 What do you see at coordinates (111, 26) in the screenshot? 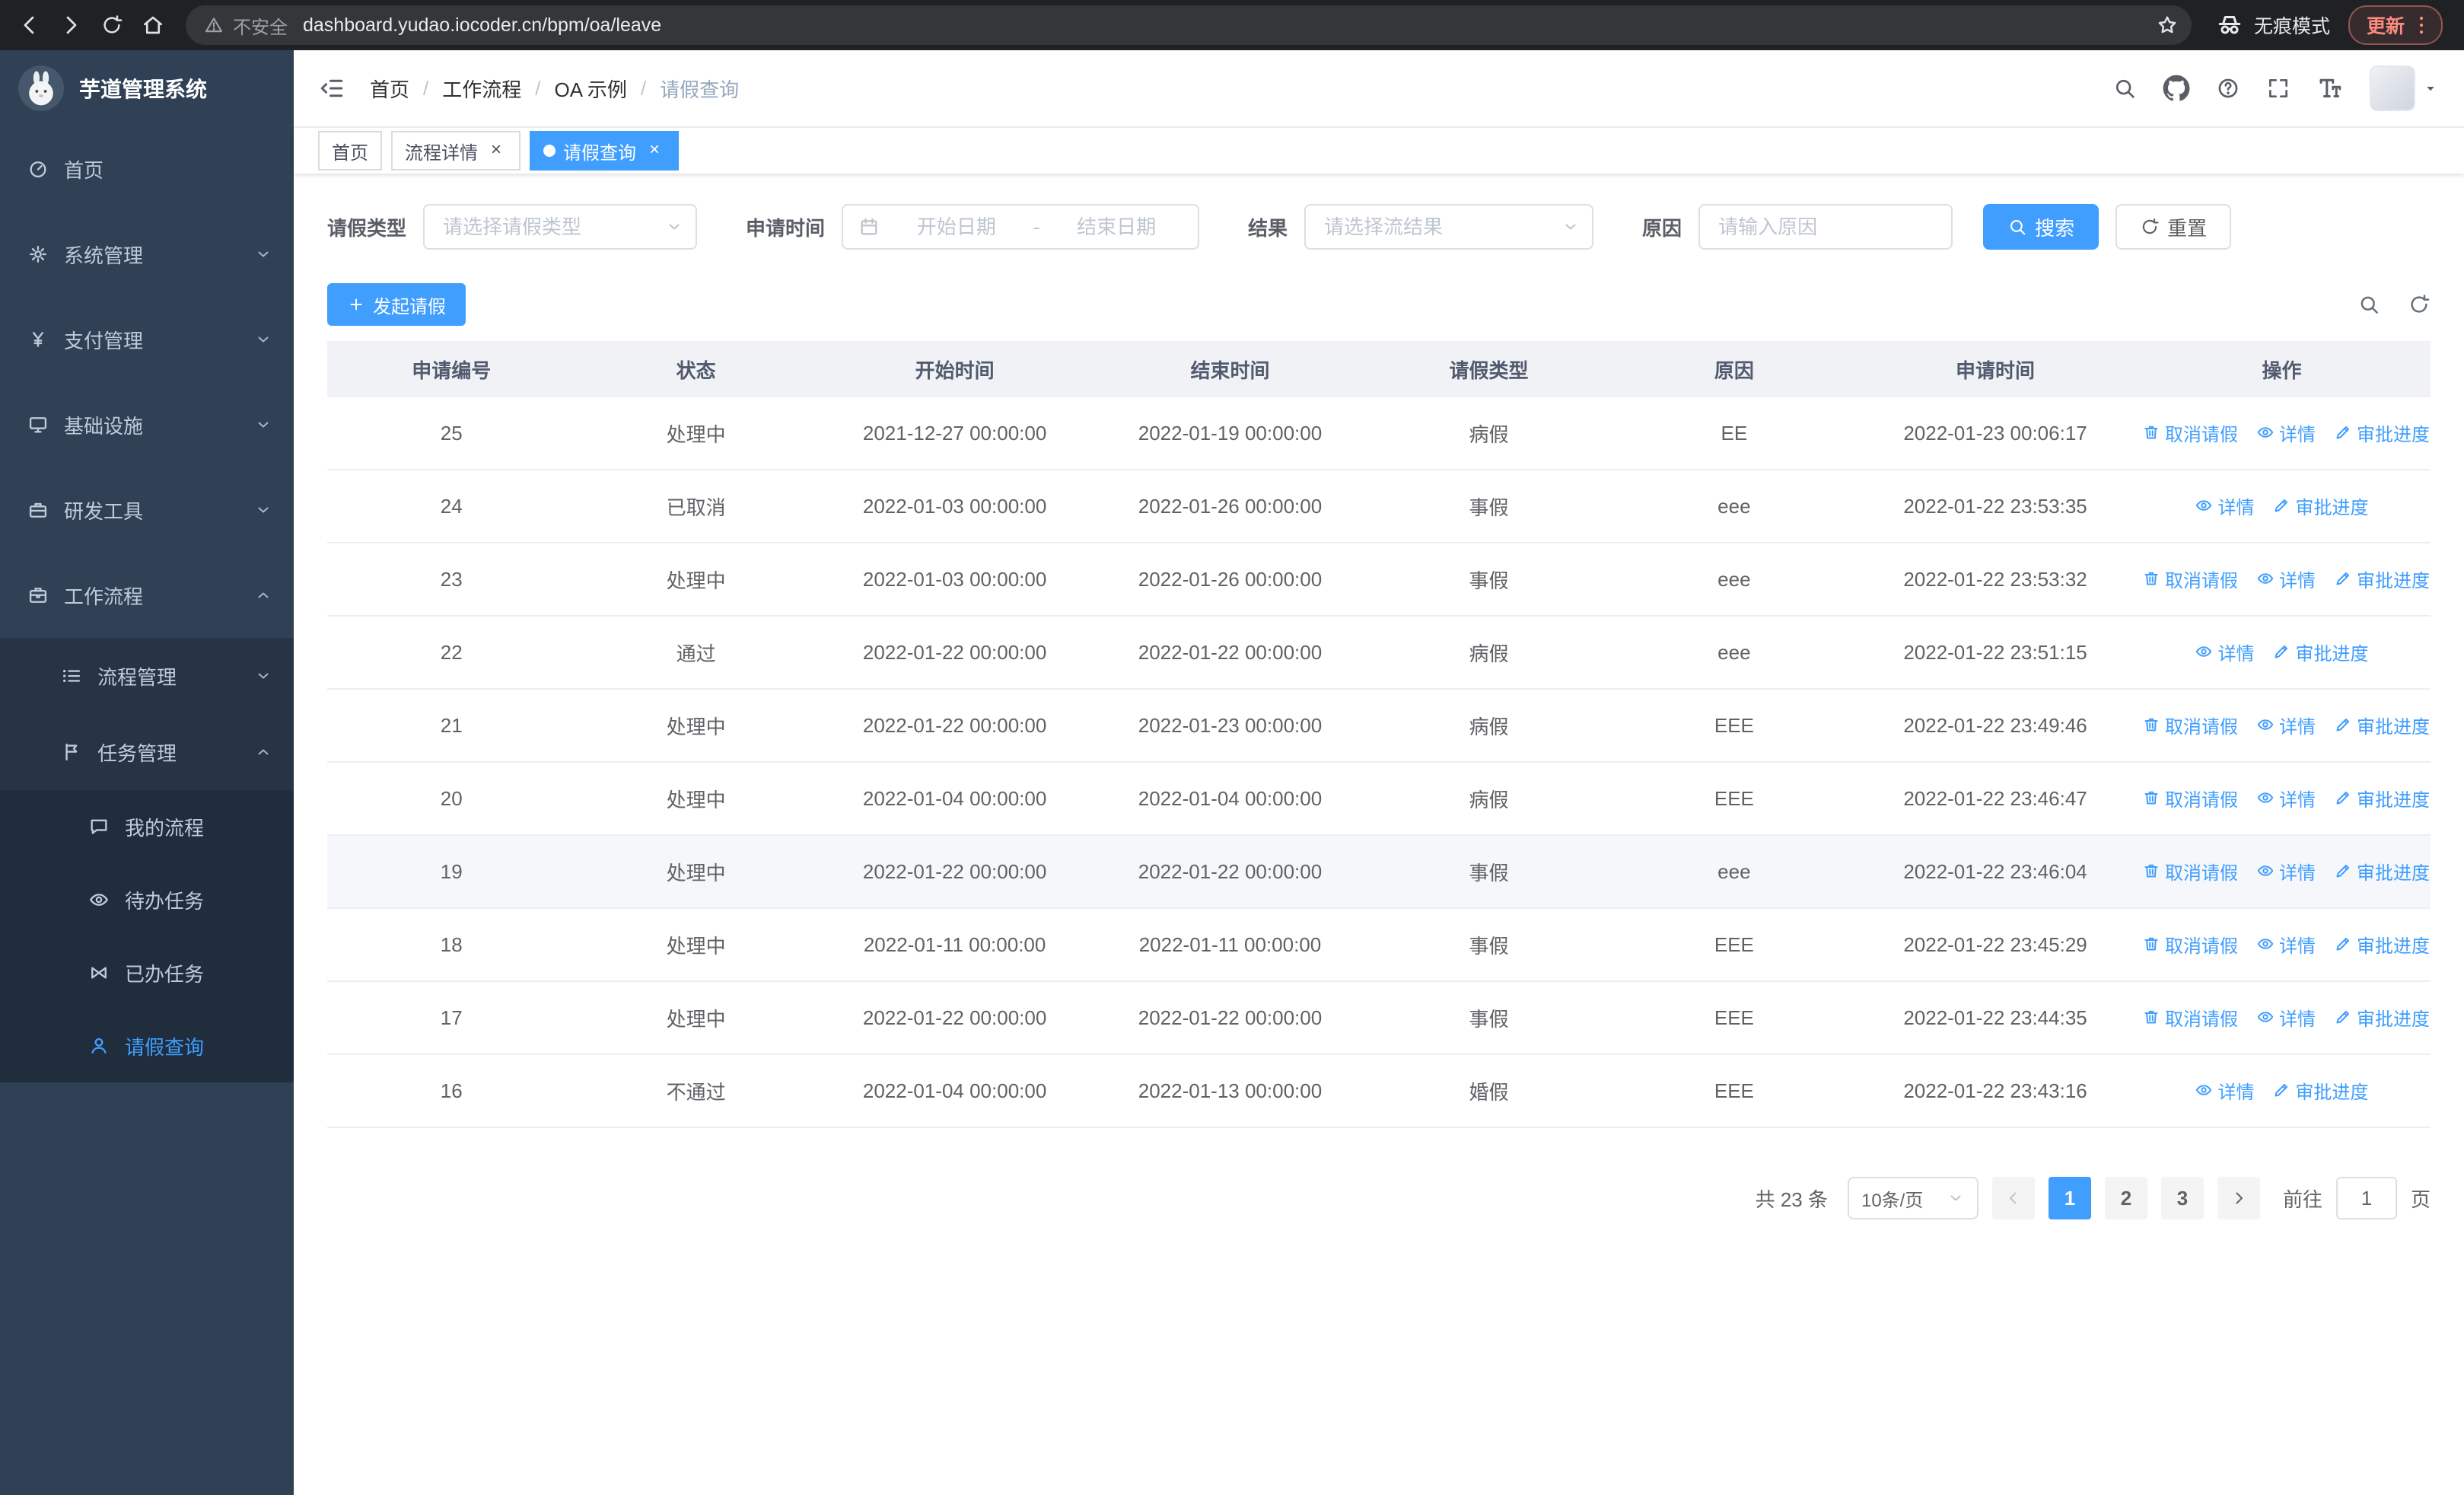
I see `browser-reload-button` at bounding box center [111, 26].